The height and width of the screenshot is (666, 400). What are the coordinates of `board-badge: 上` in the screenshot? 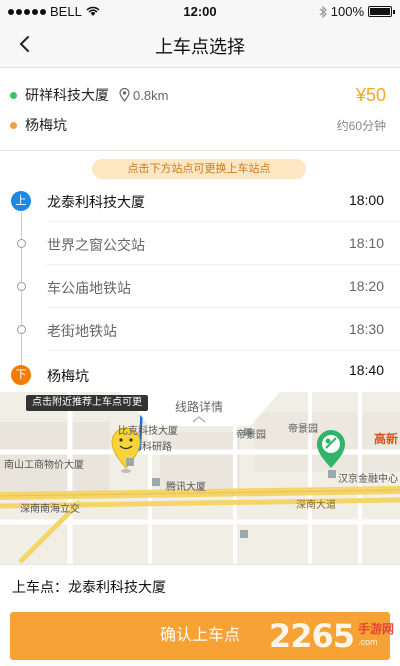 It's located at (21, 201).